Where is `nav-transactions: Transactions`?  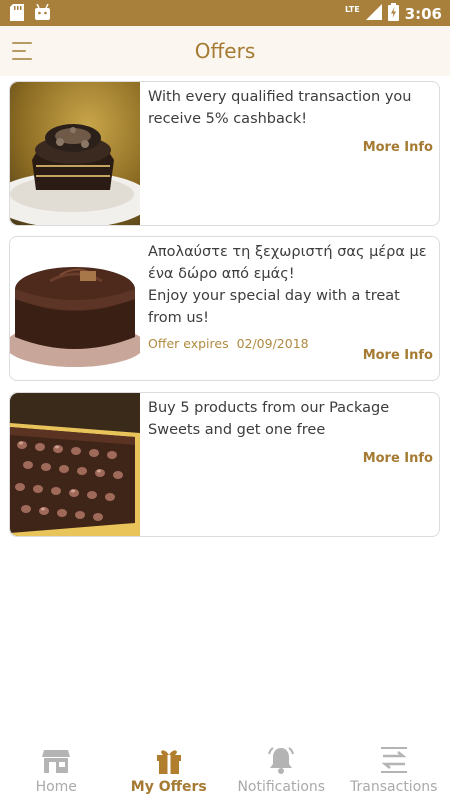 nav-transactions: Transactions is located at coordinates (394, 770).